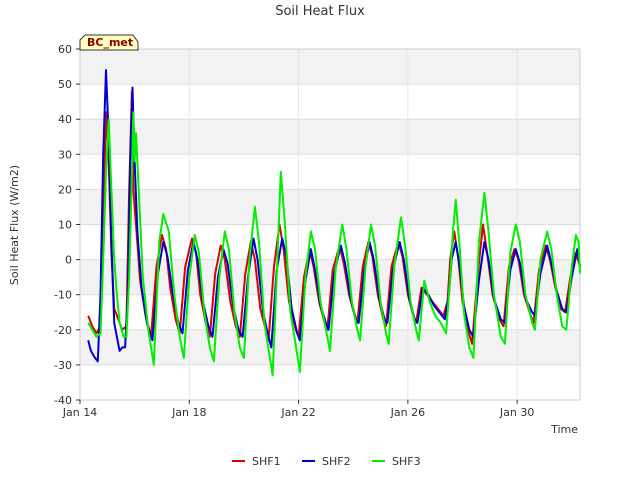 This screenshot has height=480, width=640. I want to click on y-tick-label: 10, so click(65, 225).